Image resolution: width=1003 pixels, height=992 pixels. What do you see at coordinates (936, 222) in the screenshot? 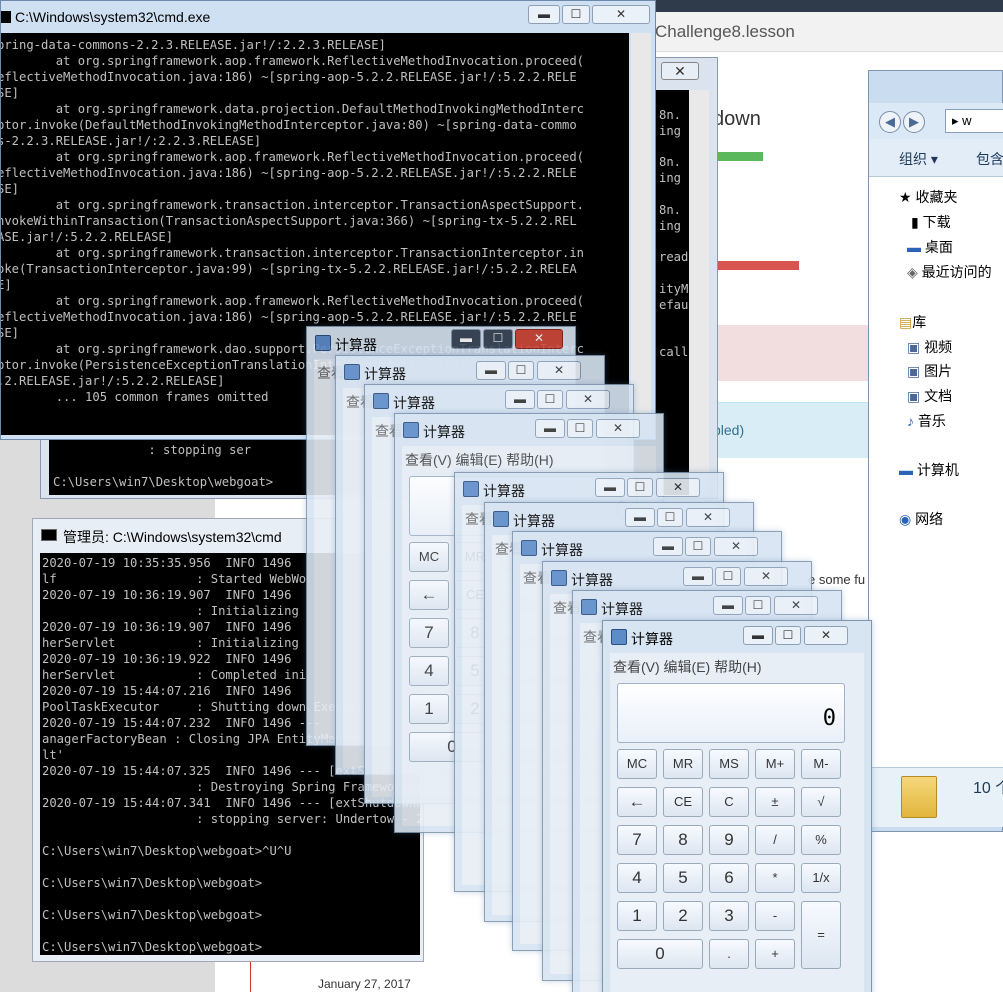
I see `downloads-label: 下载` at bounding box center [936, 222].